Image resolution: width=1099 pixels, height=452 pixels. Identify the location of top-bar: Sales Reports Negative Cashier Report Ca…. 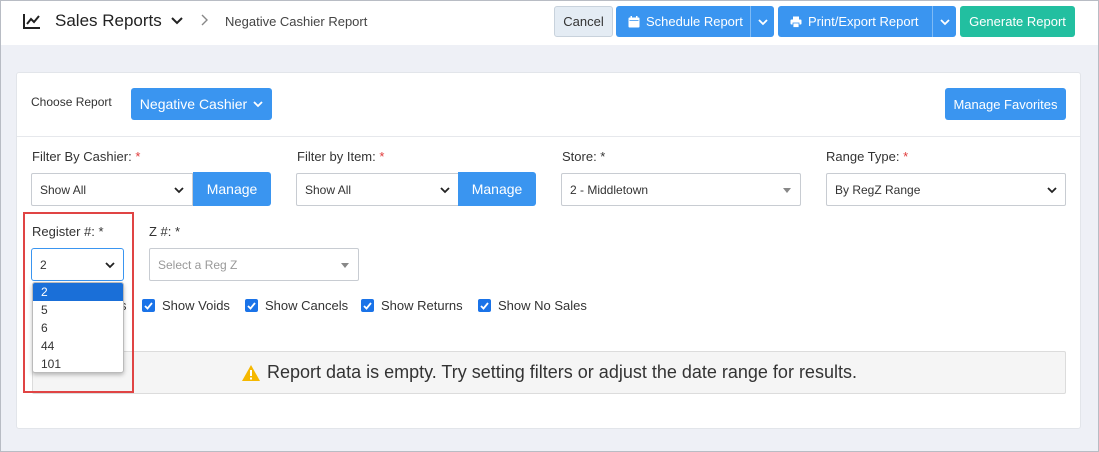
(549, 23).